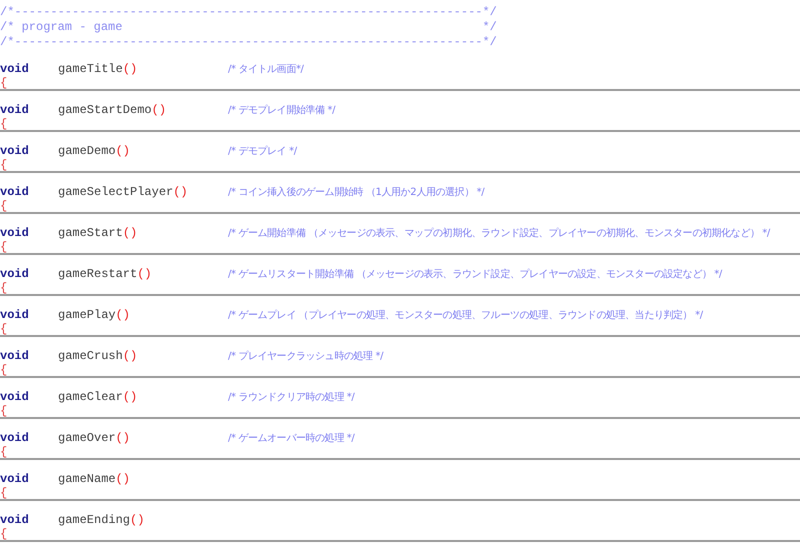 The width and height of the screenshot is (800, 551). Describe the element at coordinates (282, 111) in the screenshot. I see `code-comment: /* デモプレイ開始準備 */` at that location.